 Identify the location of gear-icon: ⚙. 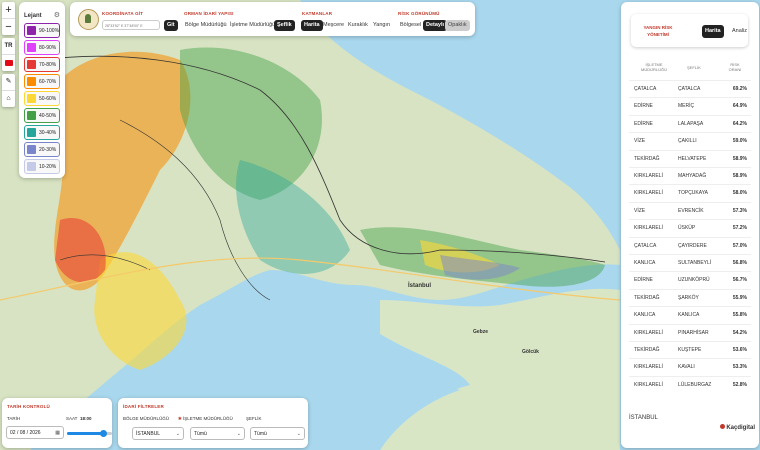
(57, 15).